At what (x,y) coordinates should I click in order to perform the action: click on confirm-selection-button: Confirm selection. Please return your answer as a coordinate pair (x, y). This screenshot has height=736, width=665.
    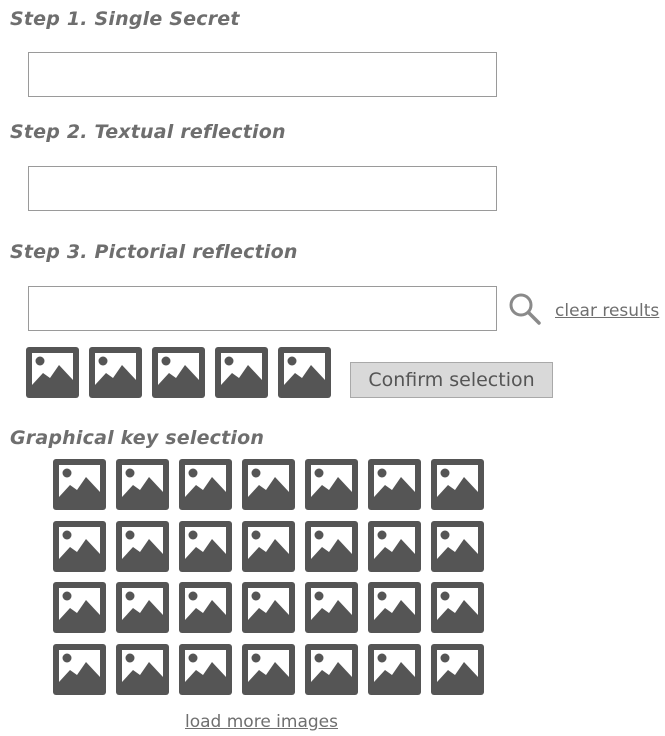
    Looking at the image, I should click on (451, 380).